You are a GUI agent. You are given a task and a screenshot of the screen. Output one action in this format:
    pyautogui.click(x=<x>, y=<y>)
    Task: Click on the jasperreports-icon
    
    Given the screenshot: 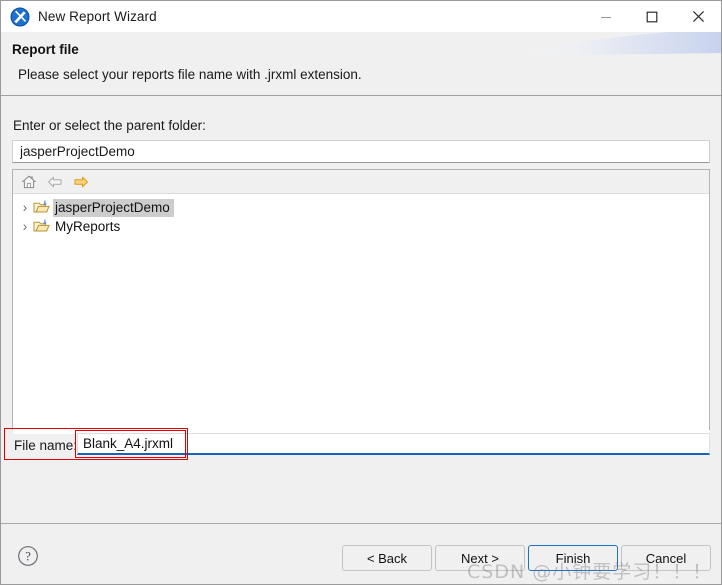 What is the action you would take?
    pyautogui.click(x=20, y=17)
    